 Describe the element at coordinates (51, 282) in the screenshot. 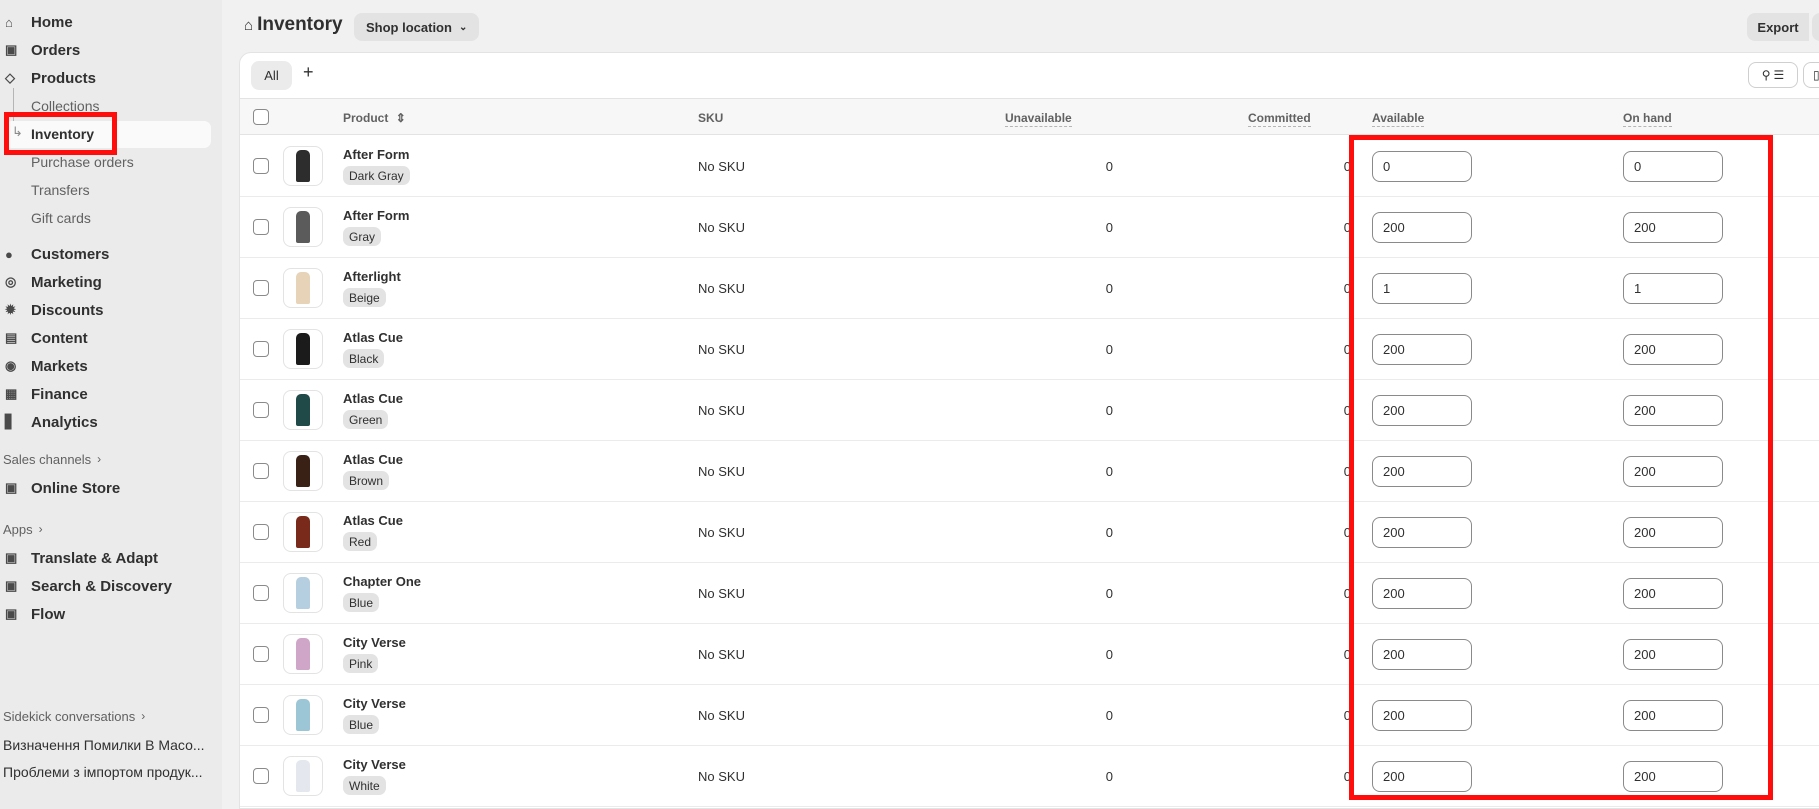

I see `sidebar-item-marketing: ◎ Marketing` at that location.